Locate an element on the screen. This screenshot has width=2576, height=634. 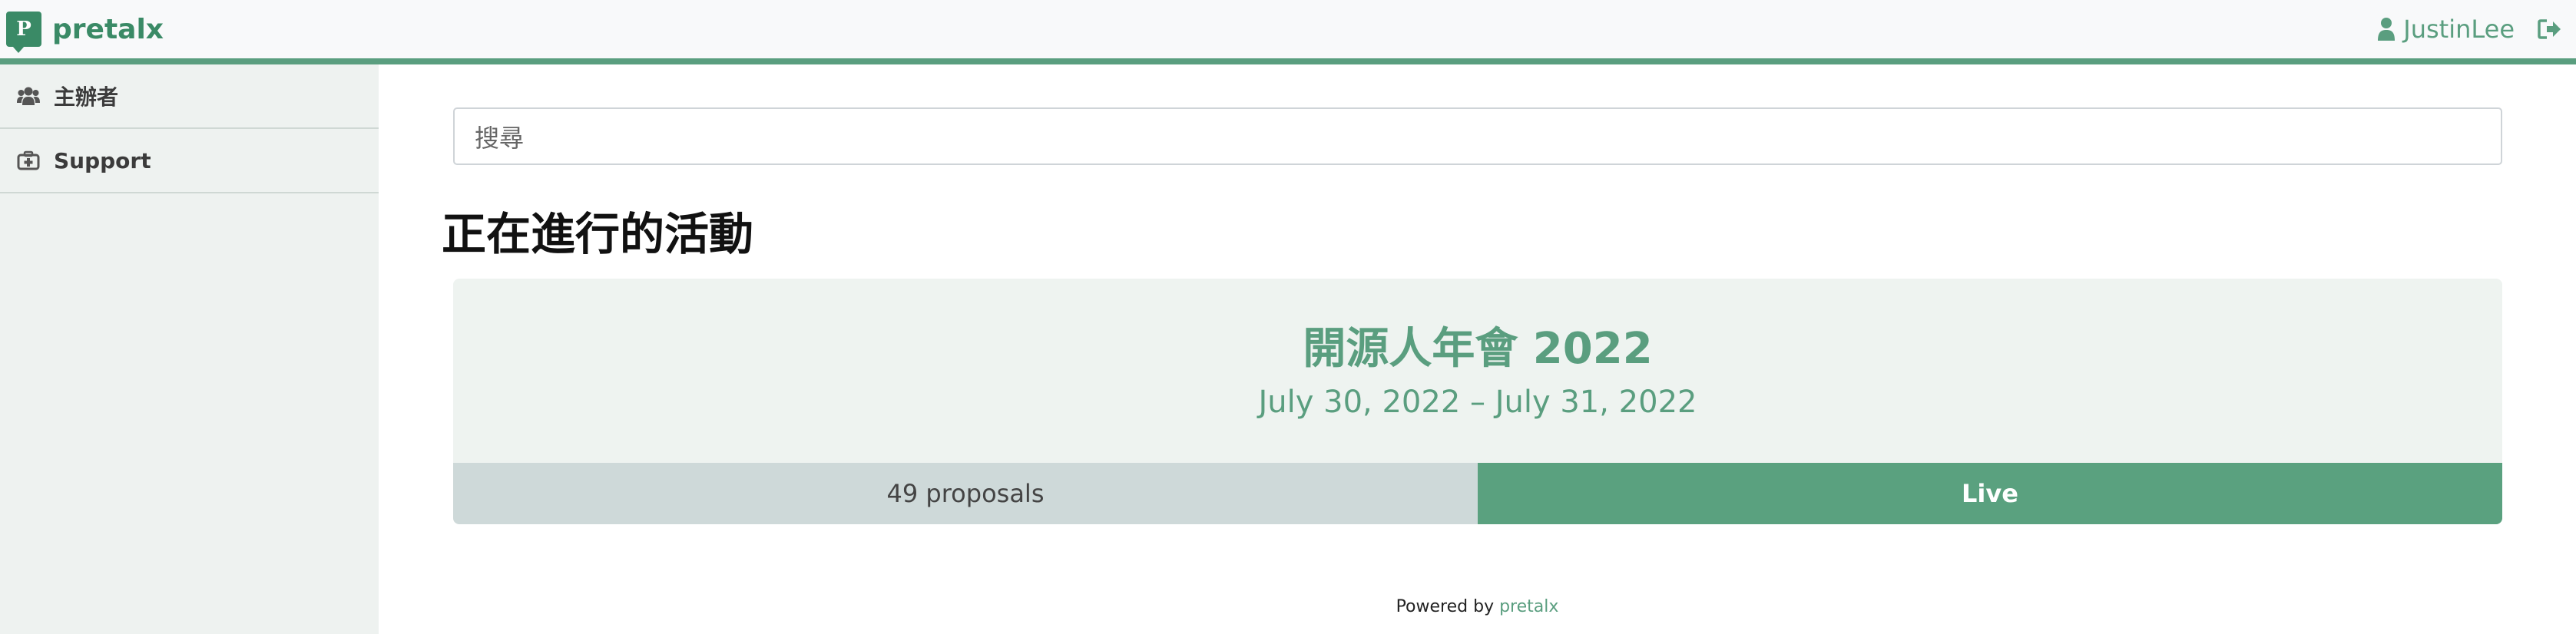
search-input: 搜尋 is located at coordinates (1477, 136).